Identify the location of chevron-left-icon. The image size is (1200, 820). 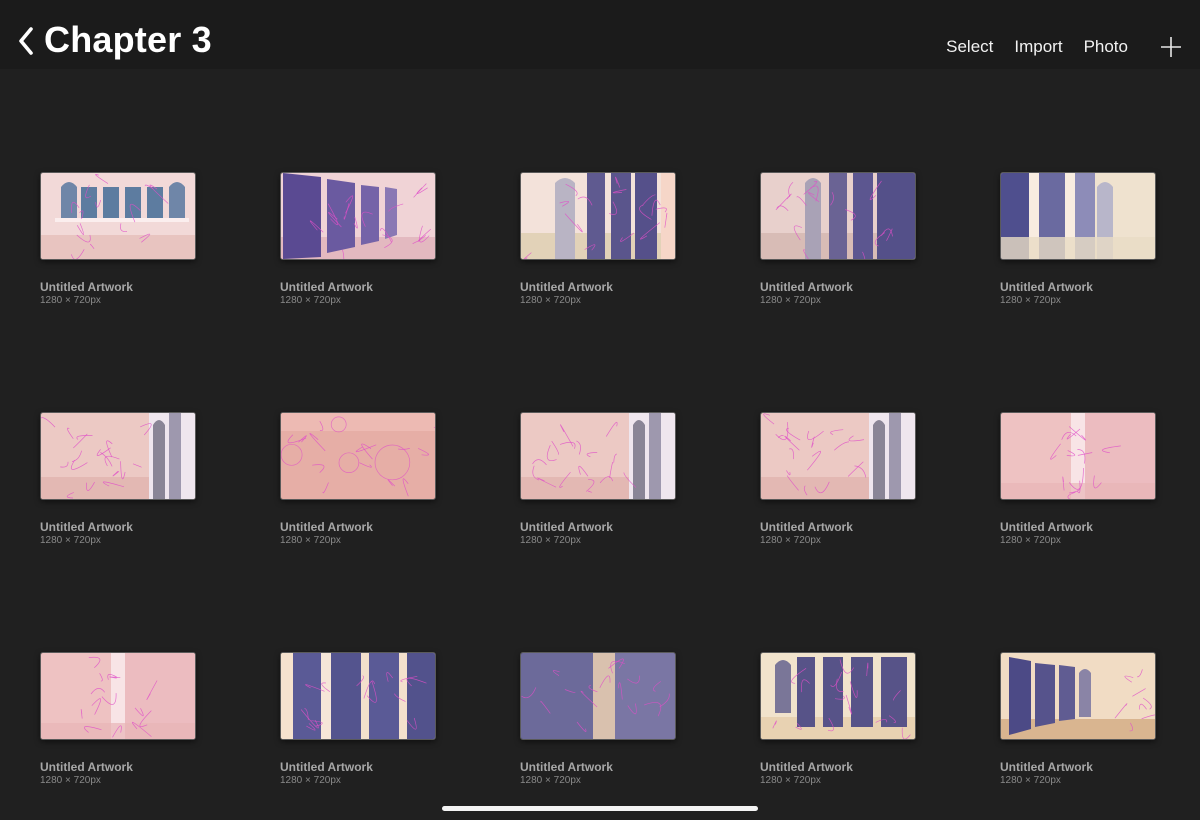
(27, 41).